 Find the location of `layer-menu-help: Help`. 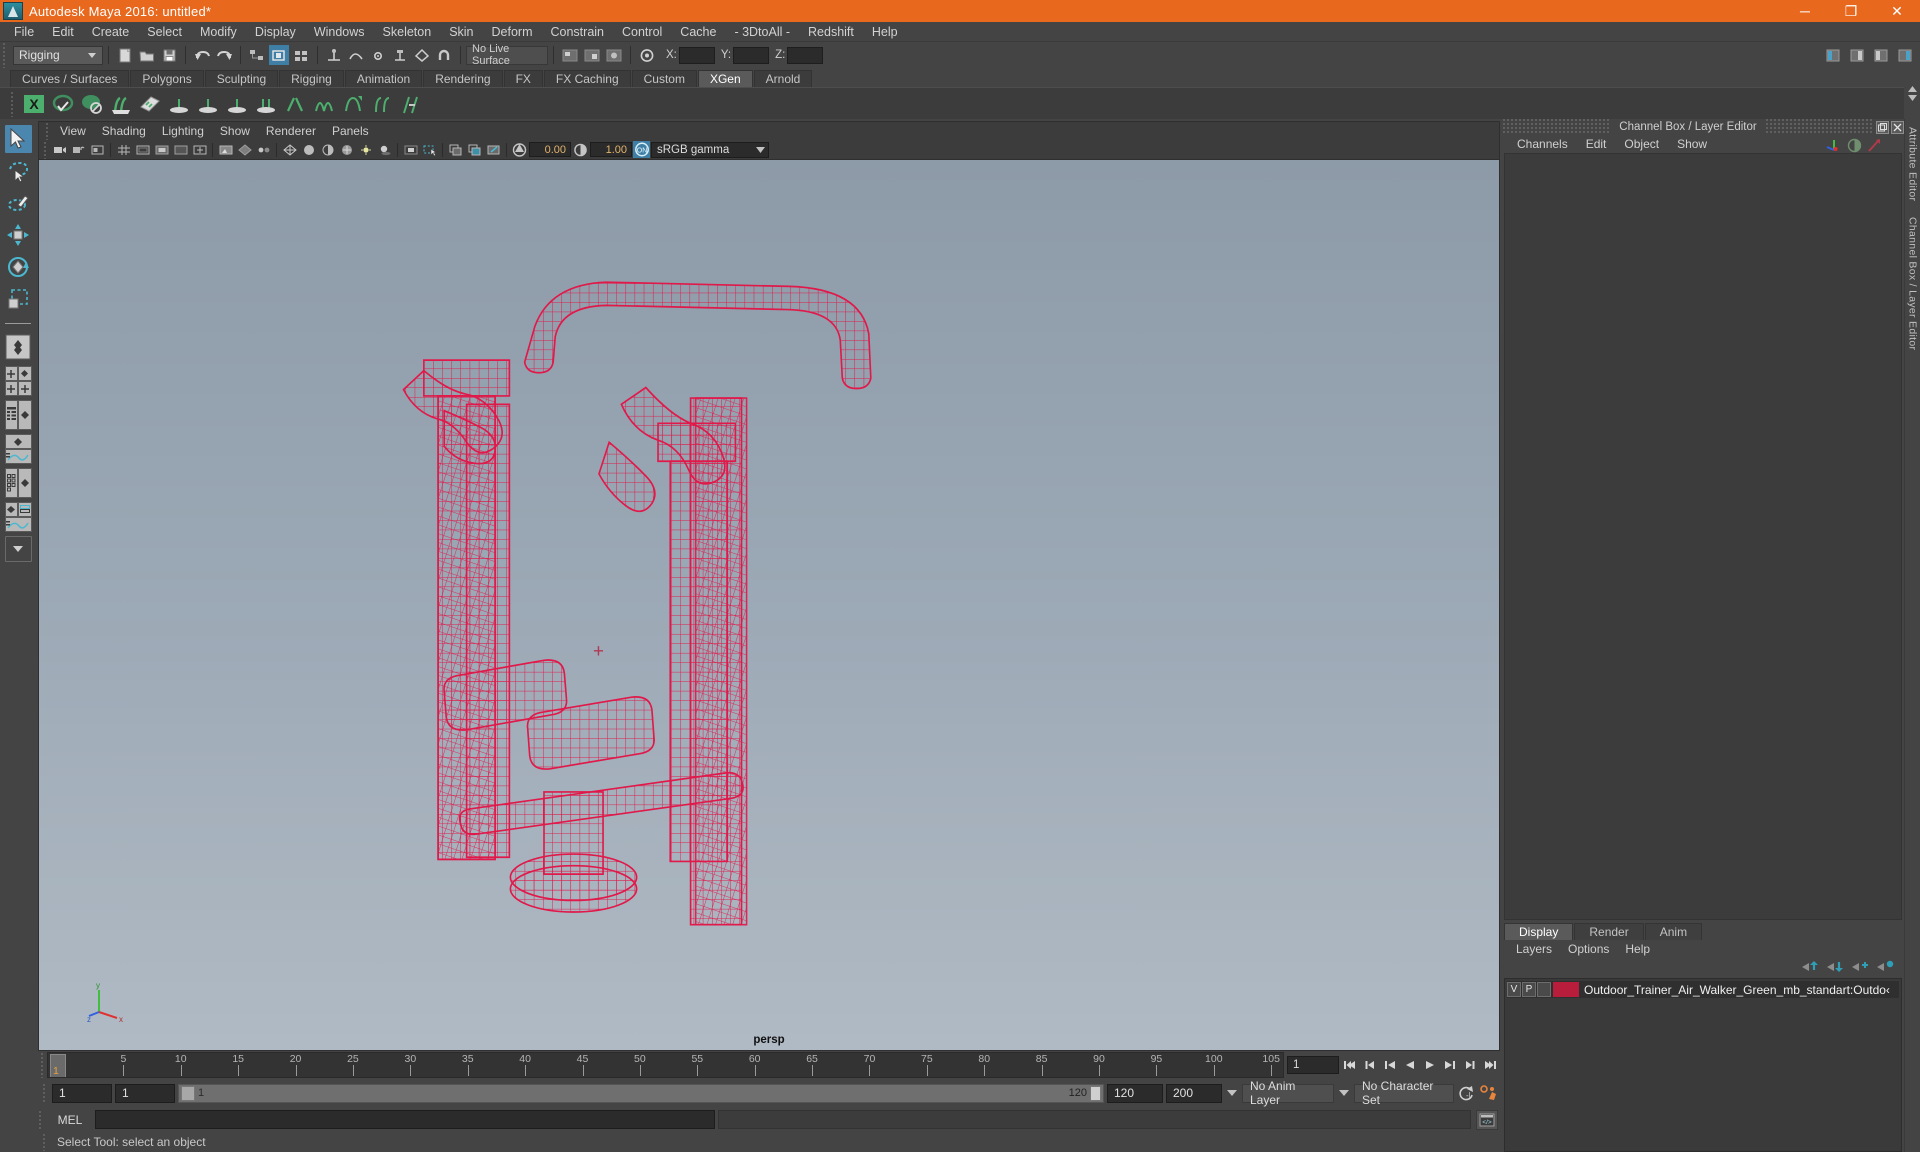

layer-menu-help: Help is located at coordinates (1637, 949).